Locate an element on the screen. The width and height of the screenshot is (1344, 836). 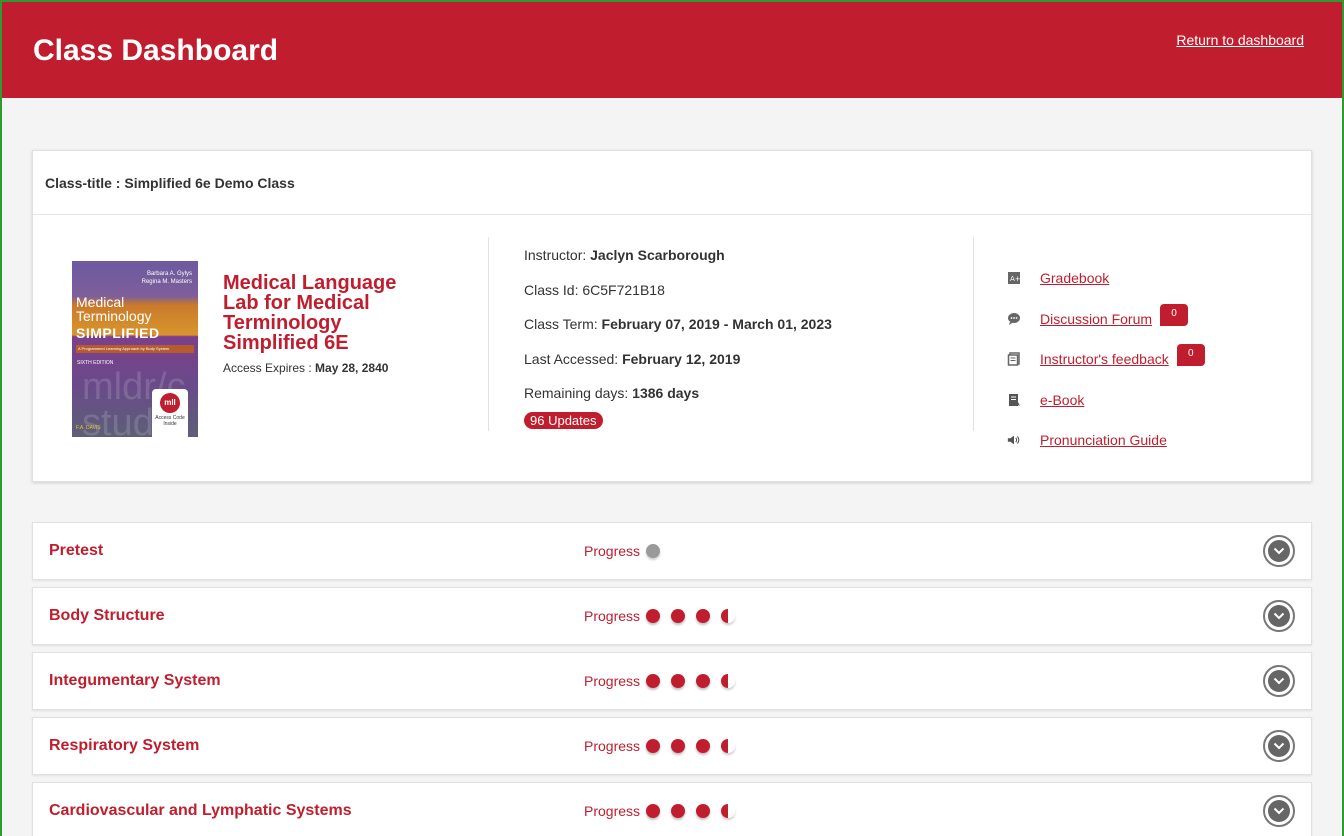
discussion-forum-row: Discussion Forum 0 is located at coordinates (1106, 319).